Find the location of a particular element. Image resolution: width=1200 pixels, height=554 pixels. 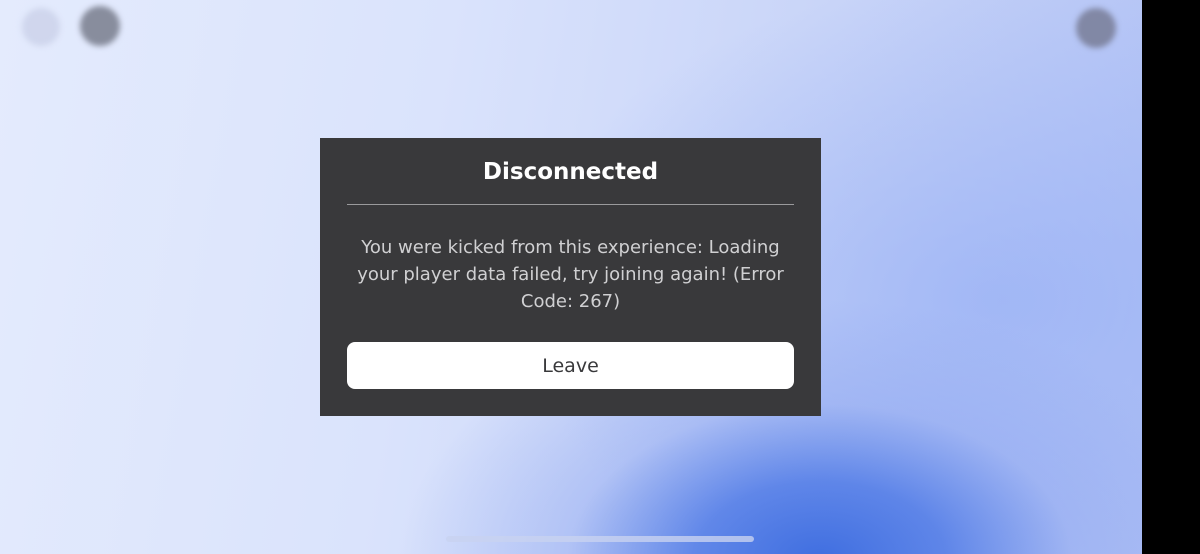

screen-edge-bar is located at coordinates (1171, 277).